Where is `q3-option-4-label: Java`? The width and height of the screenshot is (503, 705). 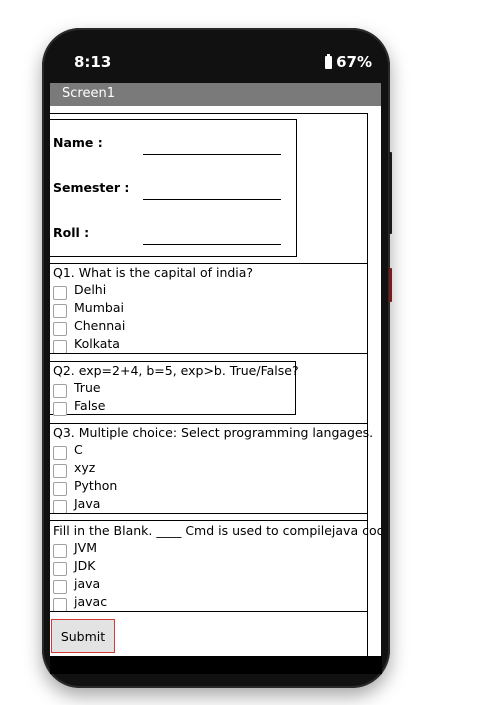 q3-option-4-label: Java is located at coordinates (87, 503).